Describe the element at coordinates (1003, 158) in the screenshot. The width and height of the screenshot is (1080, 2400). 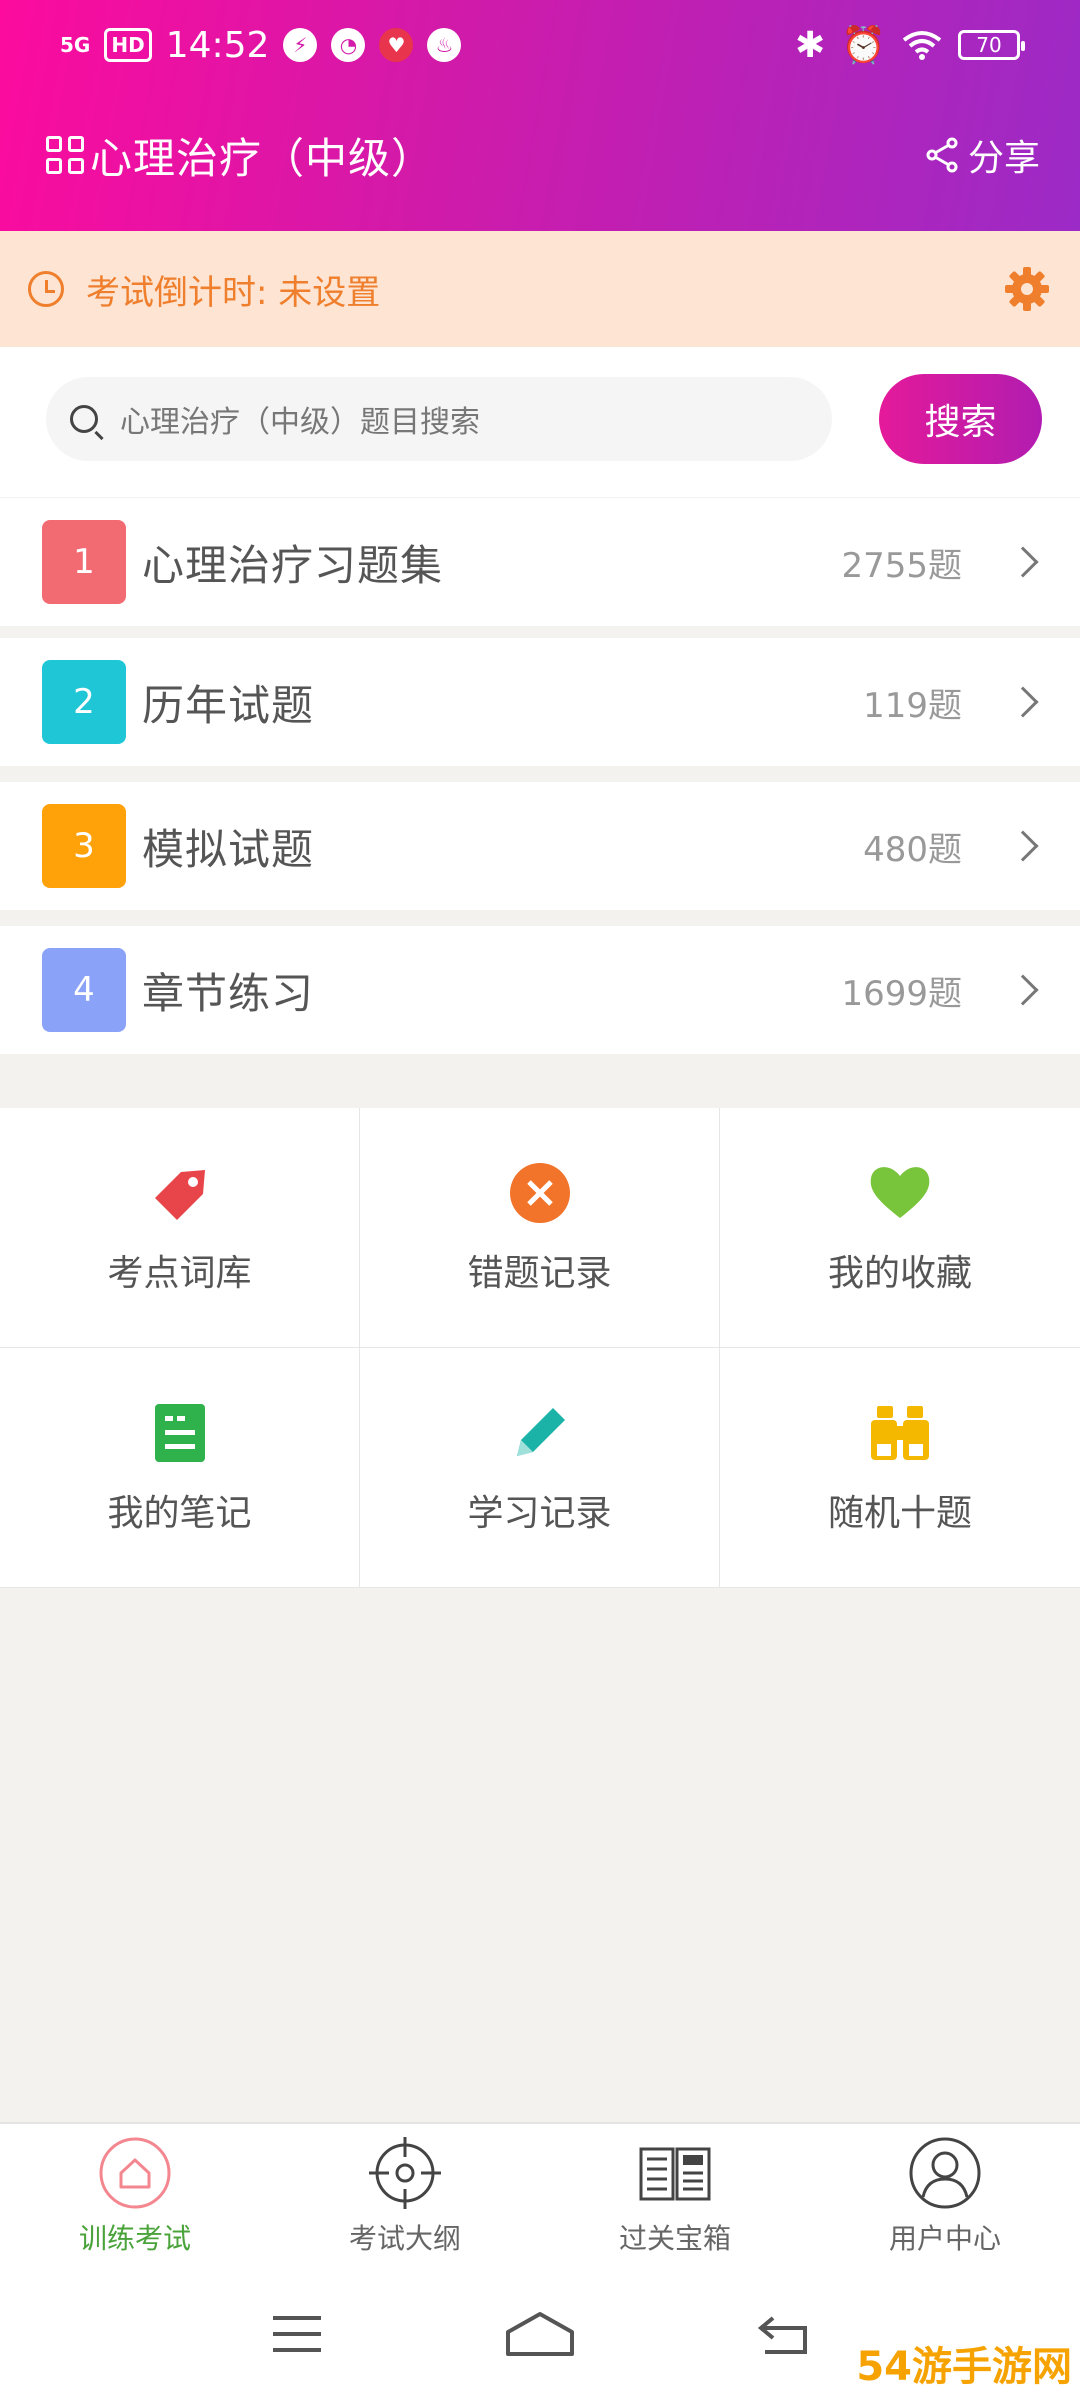
I see `share-label: 分享` at that location.